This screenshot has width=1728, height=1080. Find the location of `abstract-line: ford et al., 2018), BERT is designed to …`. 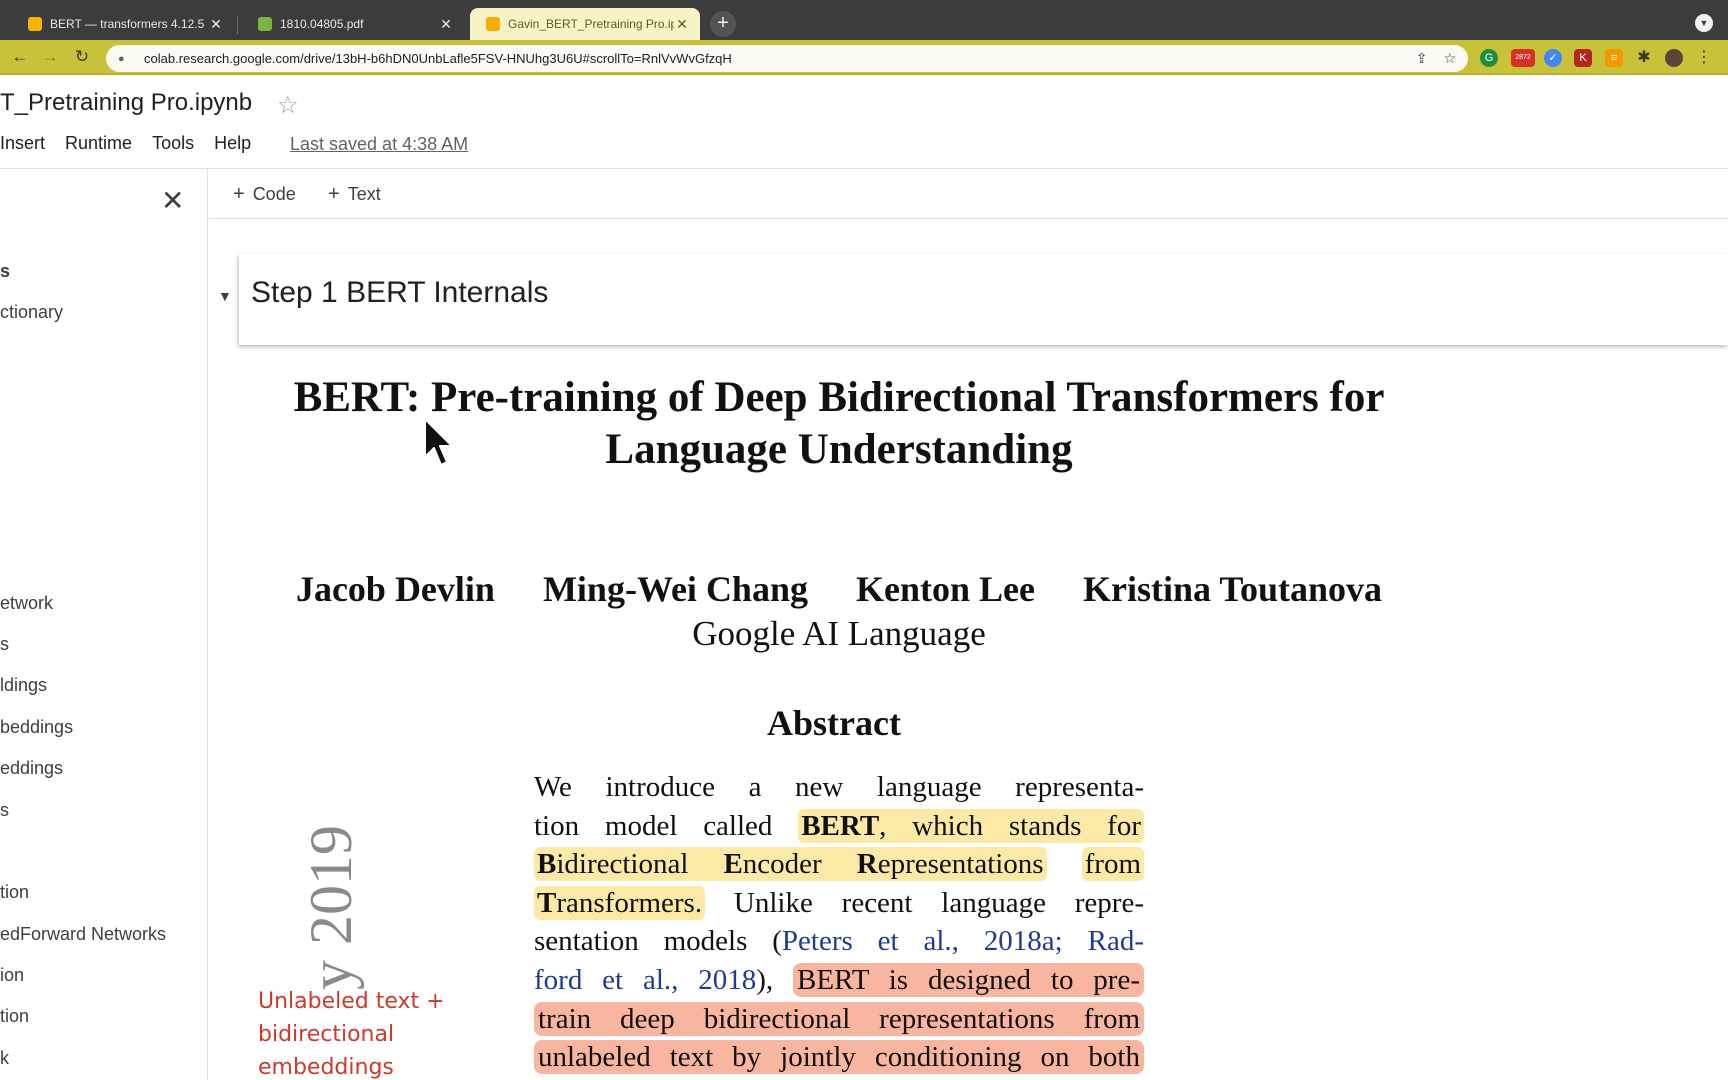

abstract-line: ford et al., 2018), BERT is designed to … is located at coordinates (839, 980).